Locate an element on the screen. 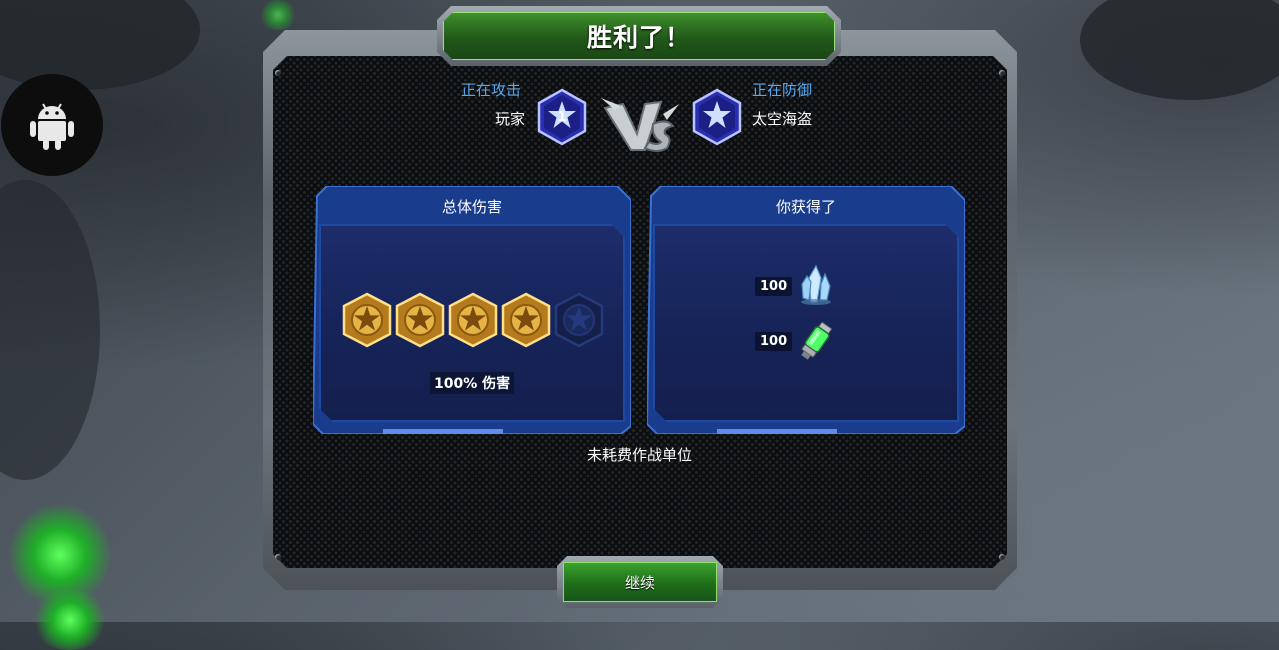  defender-label: 正在防御 is located at coordinates (782, 90).